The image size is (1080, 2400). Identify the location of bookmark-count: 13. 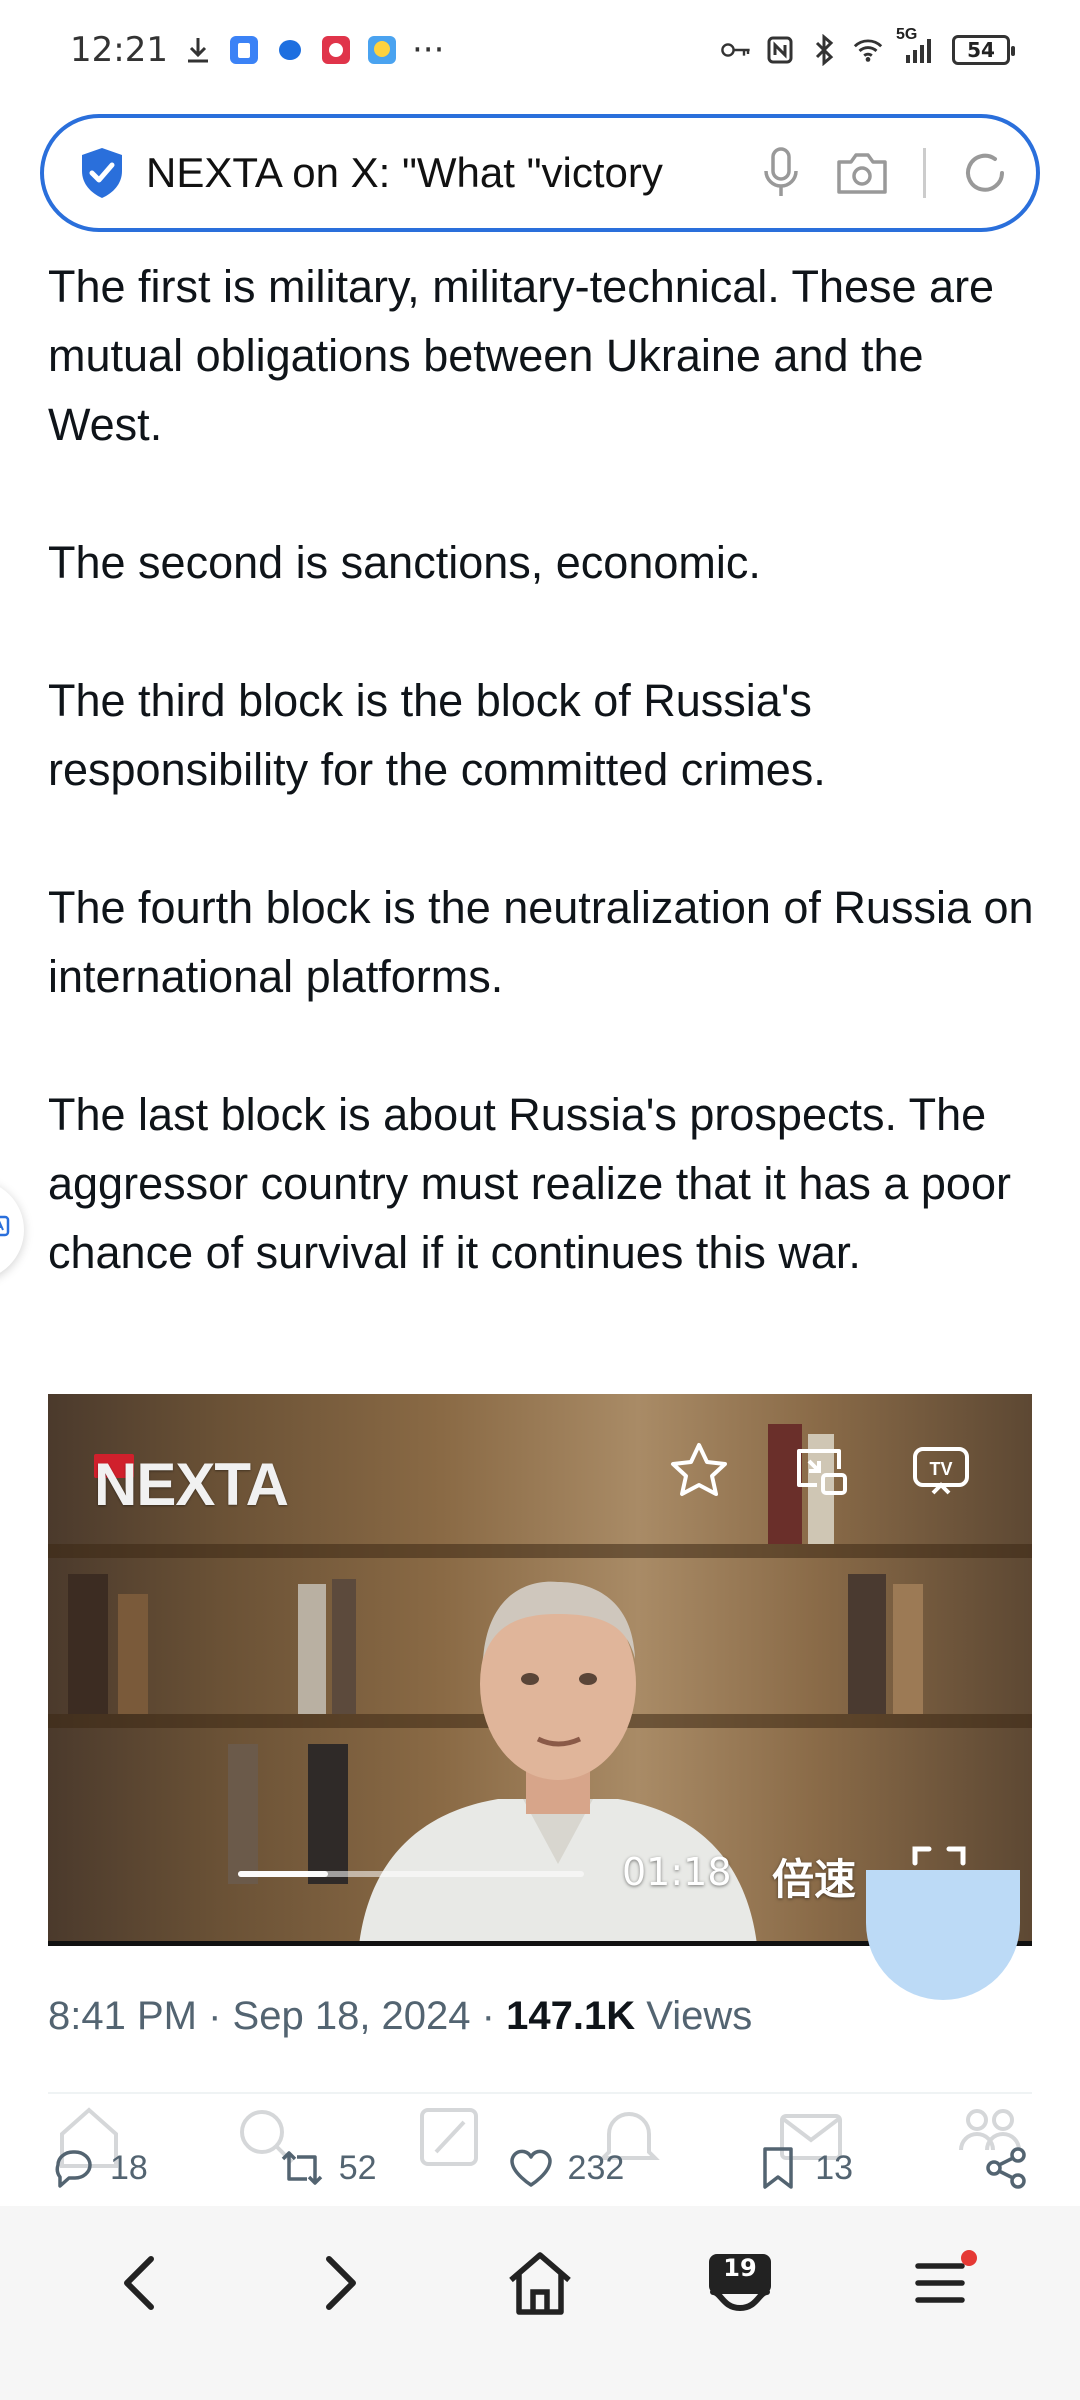
(834, 2167).